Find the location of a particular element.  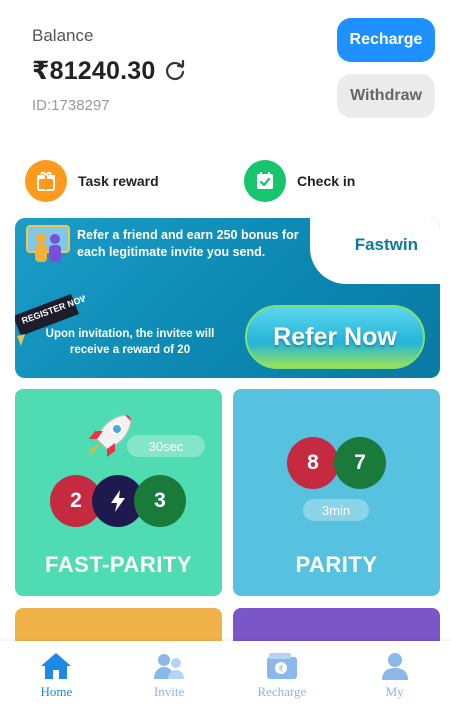

balance-amount: ₹81240.30 is located at coordinates (94, 71).